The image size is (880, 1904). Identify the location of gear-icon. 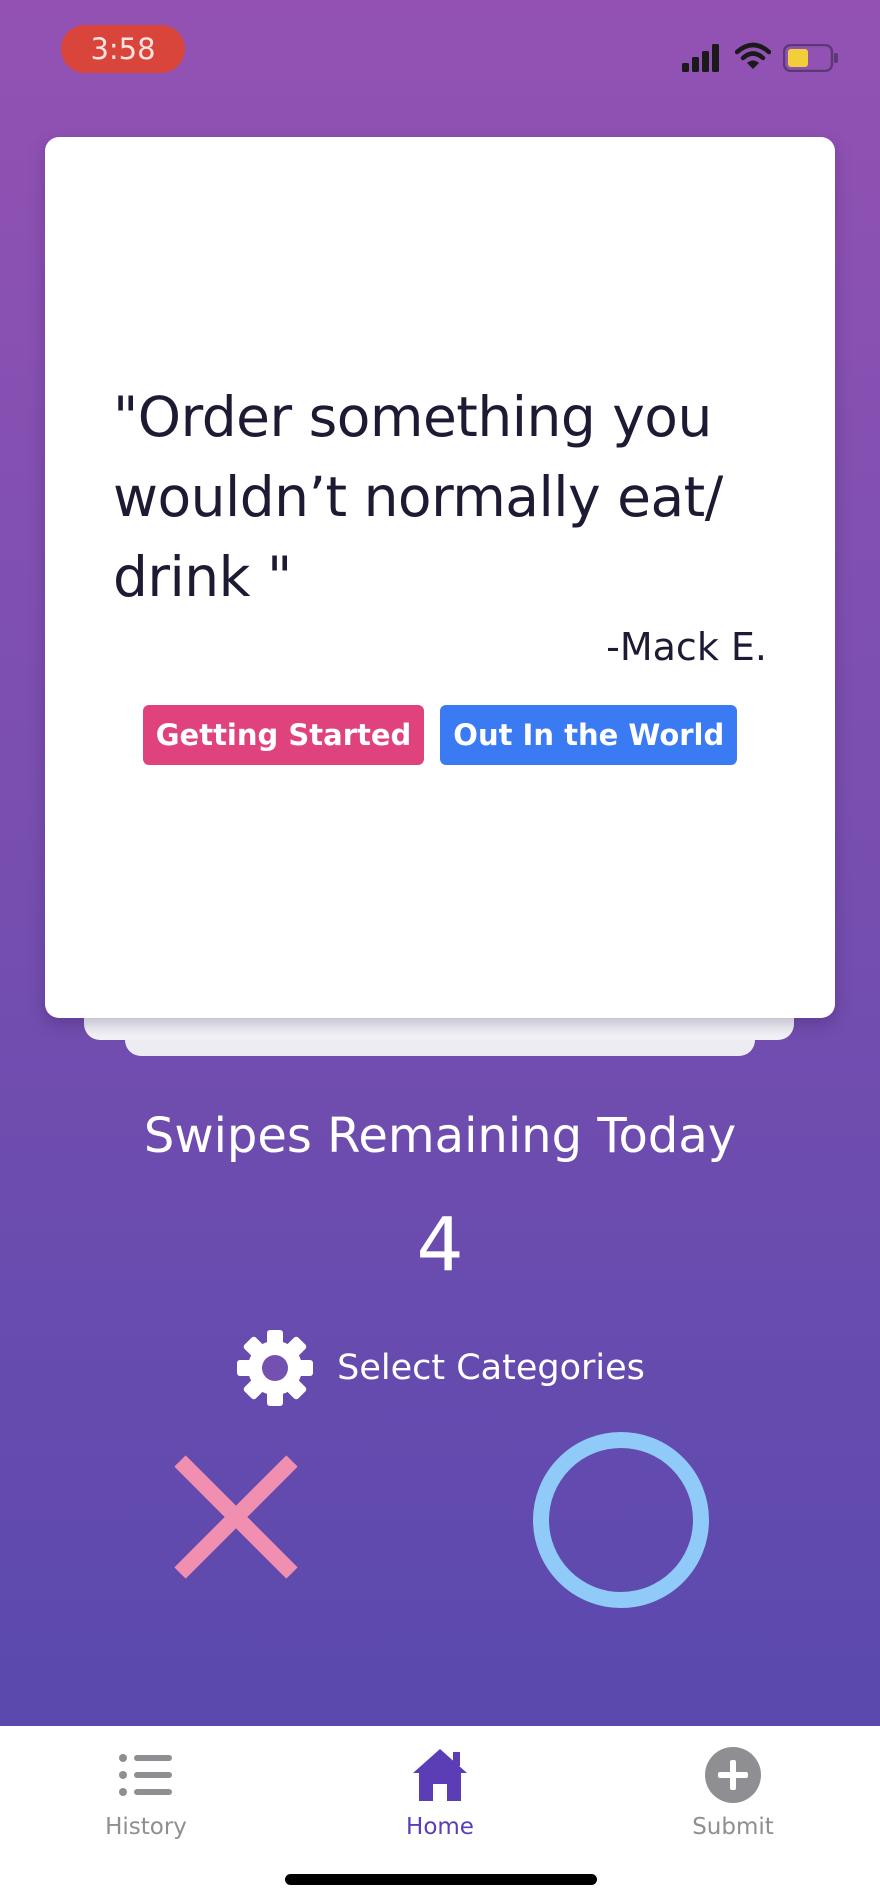
(275, 1368).